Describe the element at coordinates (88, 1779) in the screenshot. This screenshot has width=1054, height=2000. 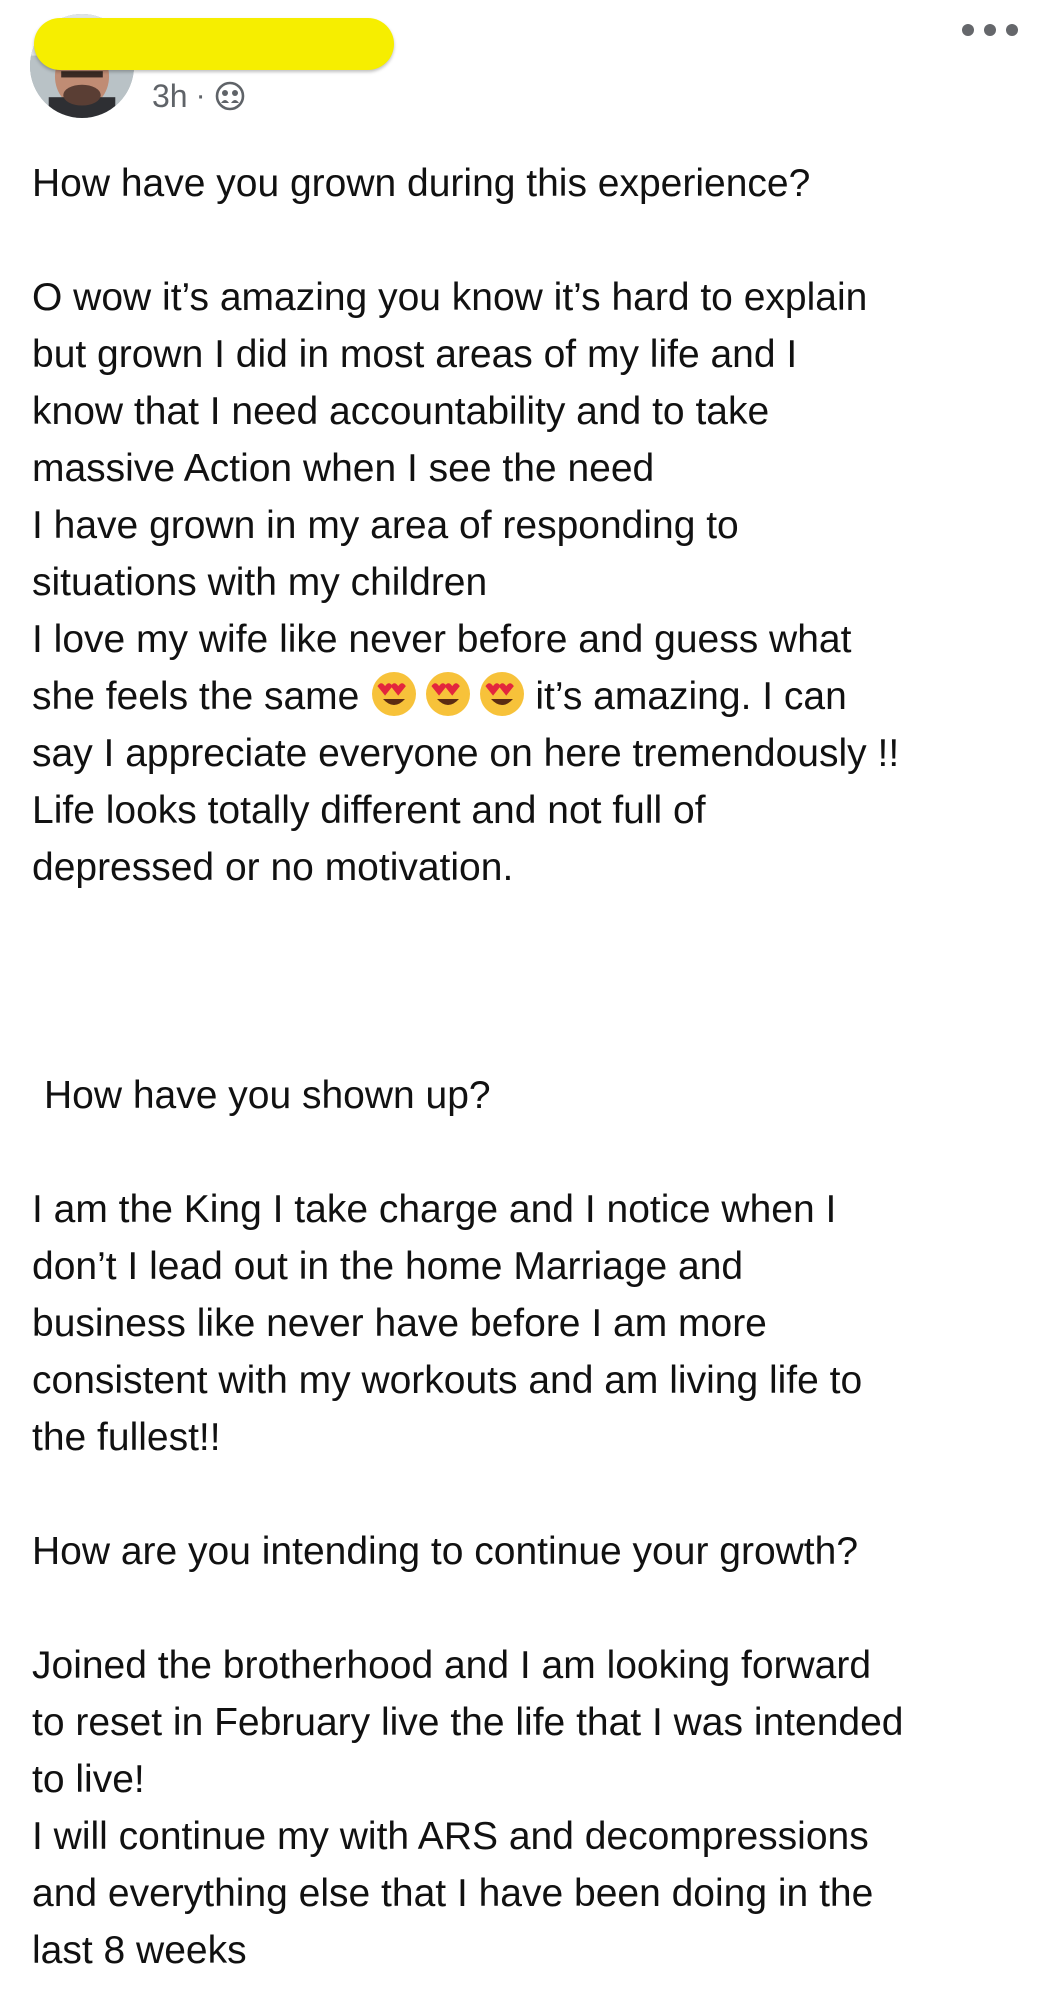
I see `answer-3-line: to live!` at that location.